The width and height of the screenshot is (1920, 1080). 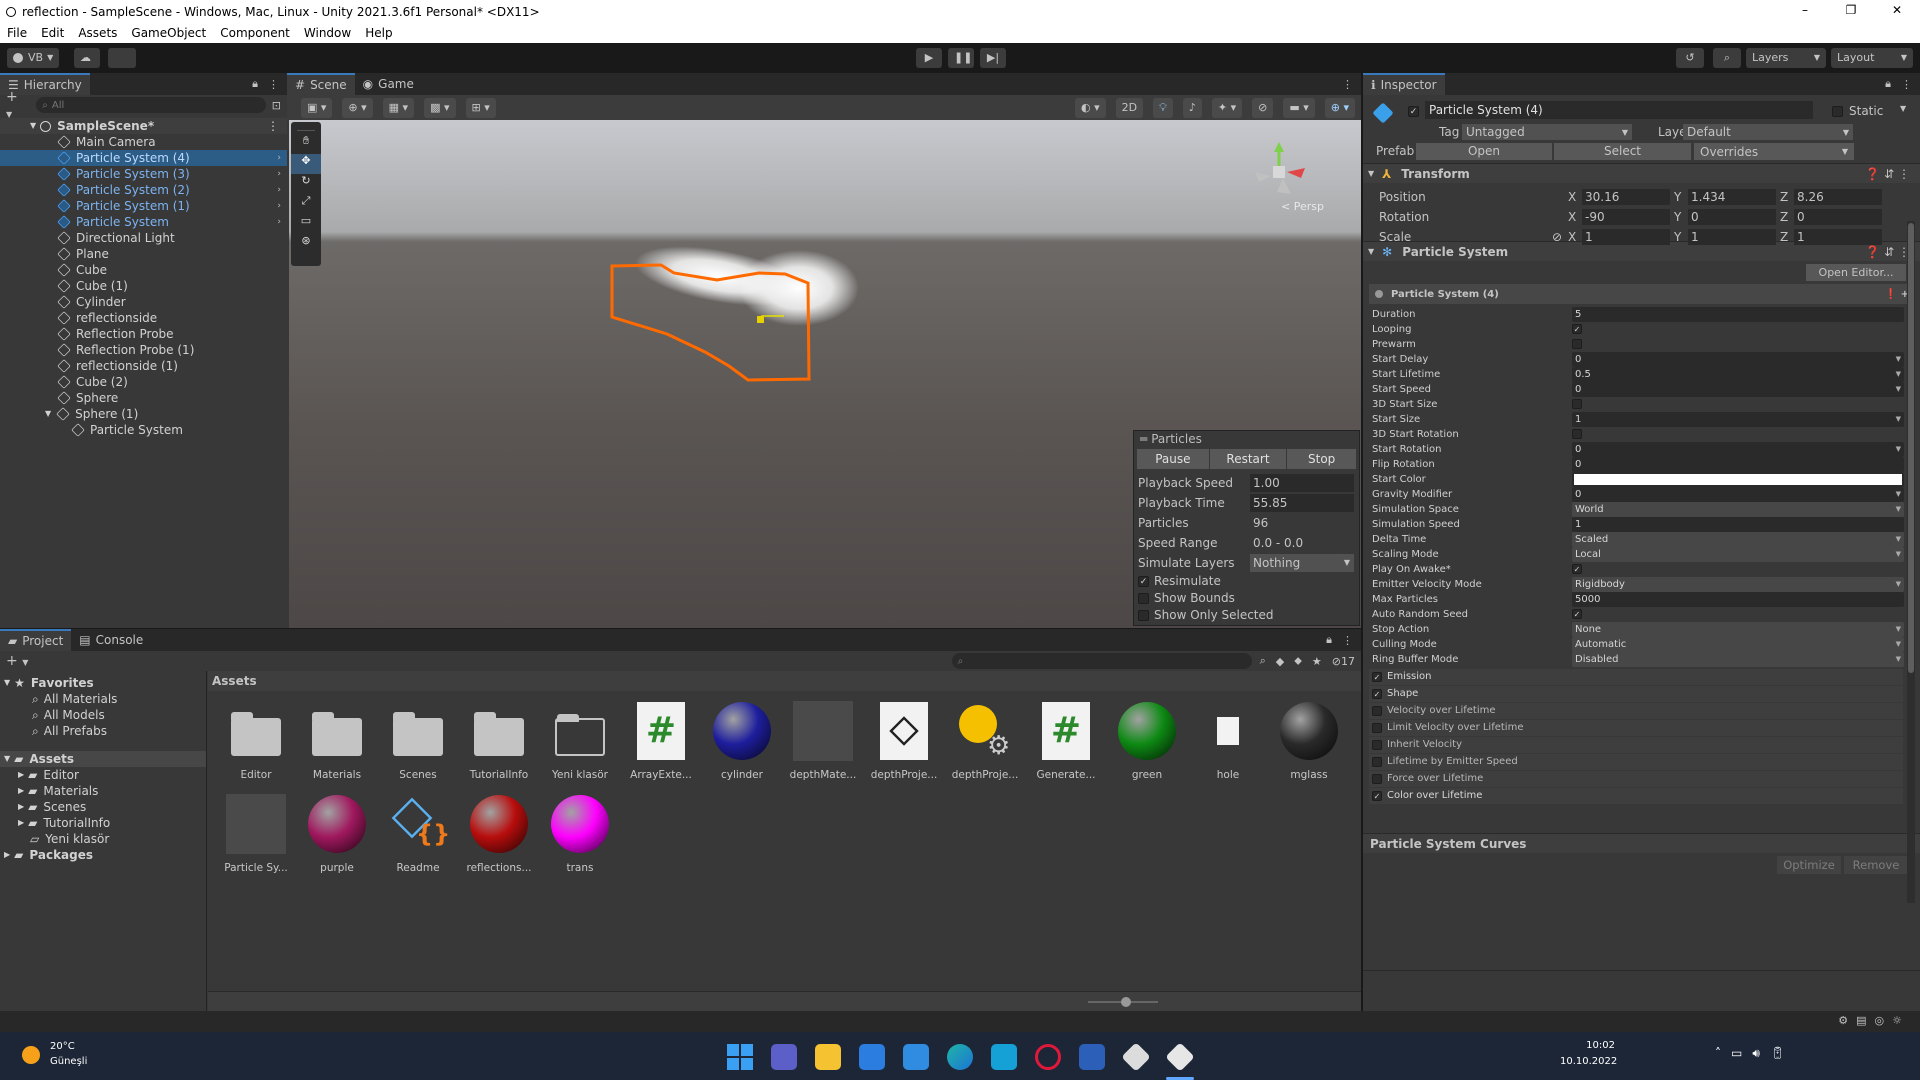 I want to click on asset-item: TutorialInfo, so click(x=499, y=740).